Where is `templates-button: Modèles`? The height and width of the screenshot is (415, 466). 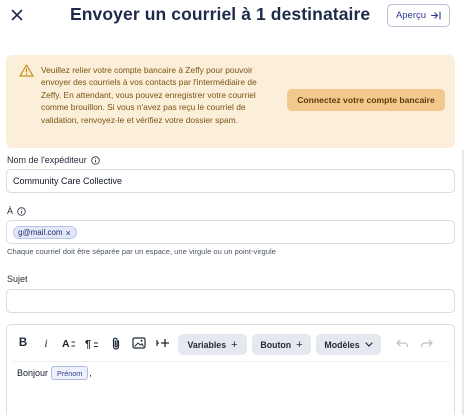 templates-button: Modèles is located at coordinates (348, 344).